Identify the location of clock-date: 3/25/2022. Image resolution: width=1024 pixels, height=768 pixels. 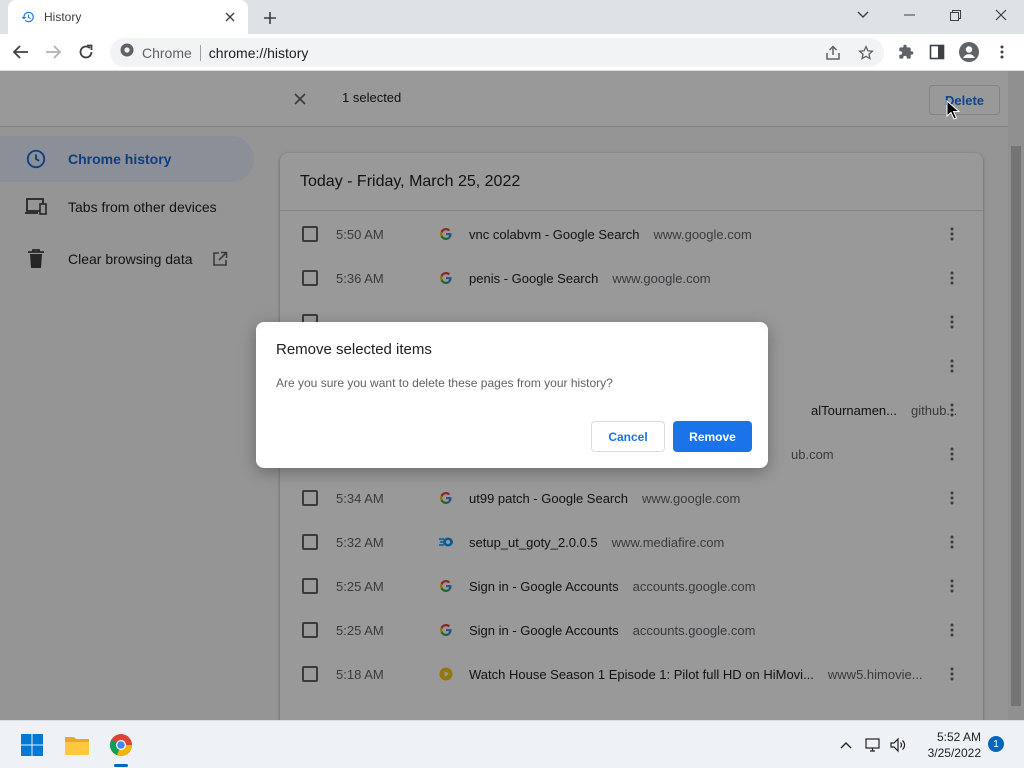
(954, 753).